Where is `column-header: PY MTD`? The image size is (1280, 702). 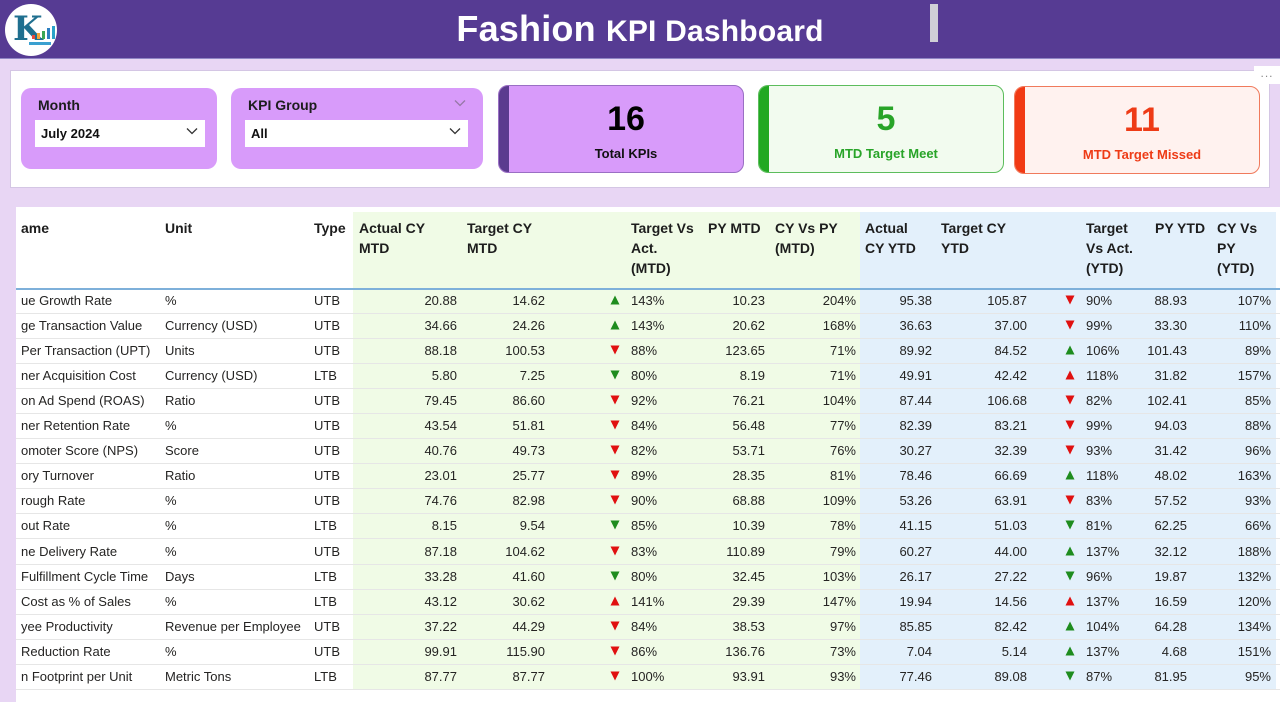 column-header: PY MTD is located at coordinates (734, 228).